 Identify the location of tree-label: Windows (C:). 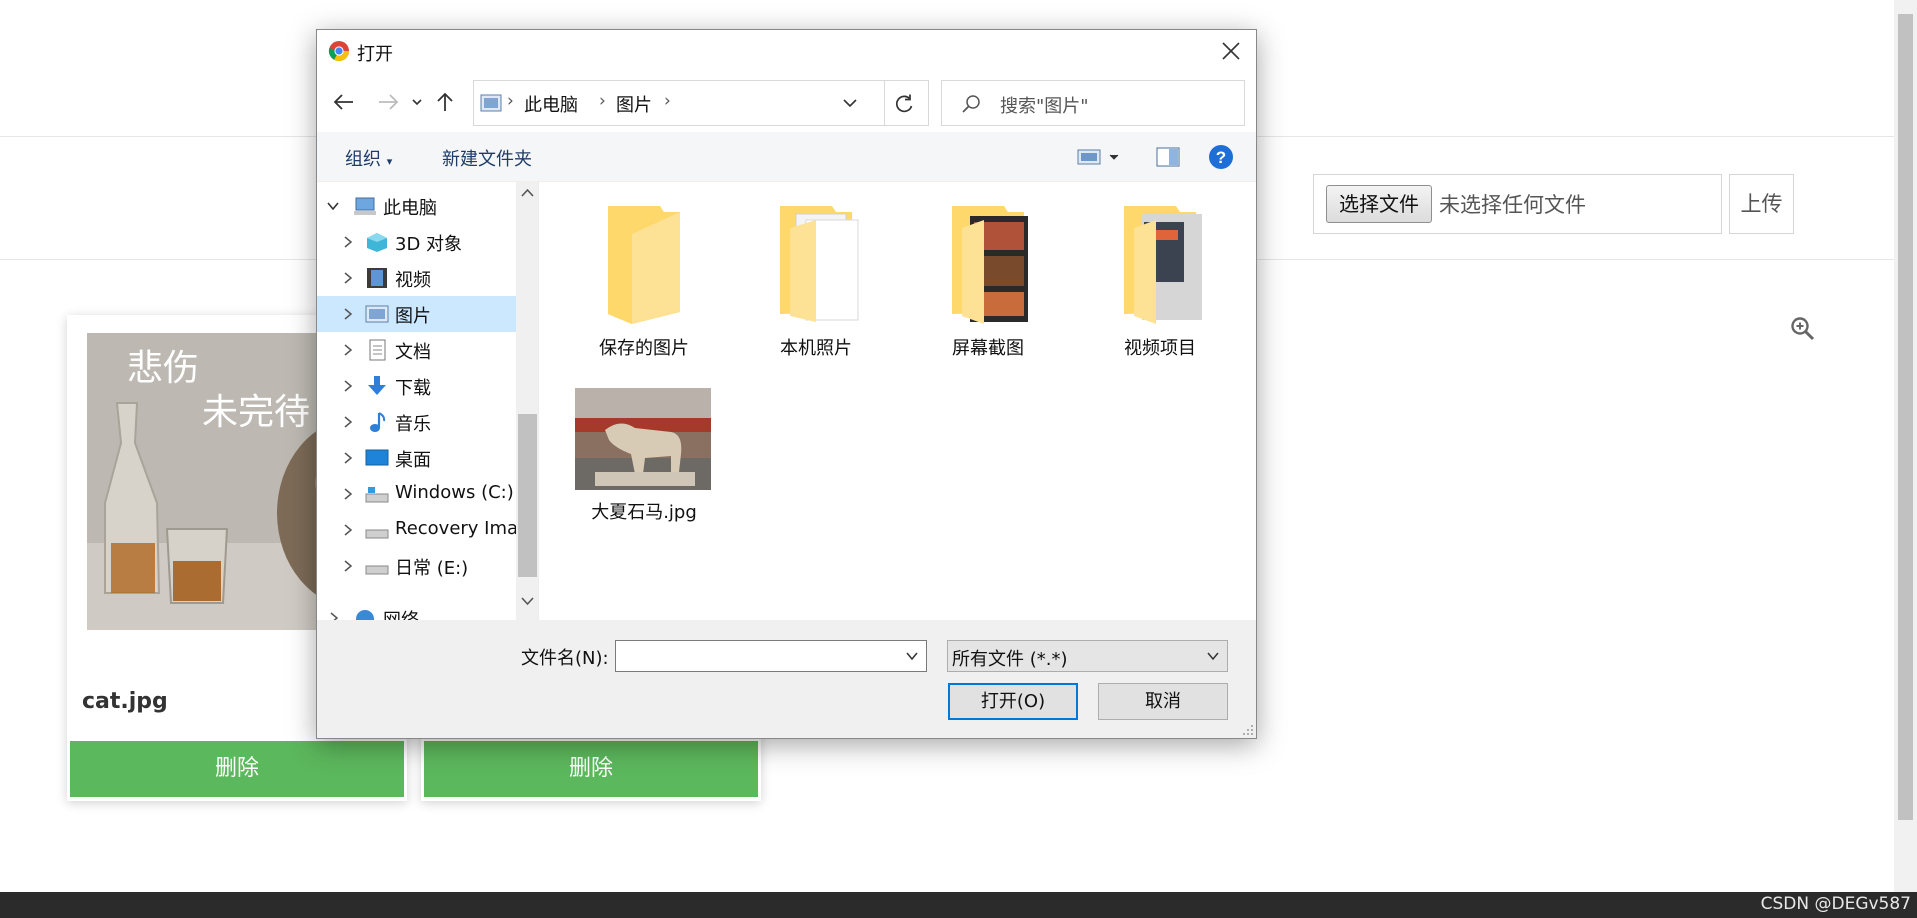
(454, 492).